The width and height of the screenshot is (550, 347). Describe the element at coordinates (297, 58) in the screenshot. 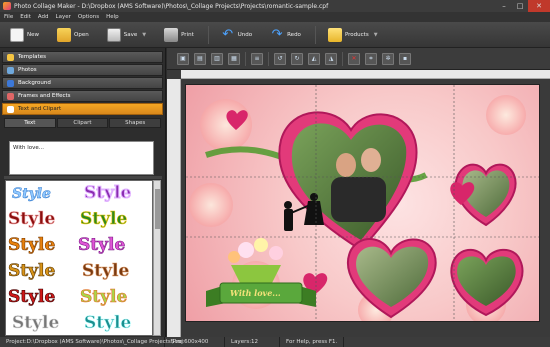

I see `rotate-right-icon: ↻` at that location.